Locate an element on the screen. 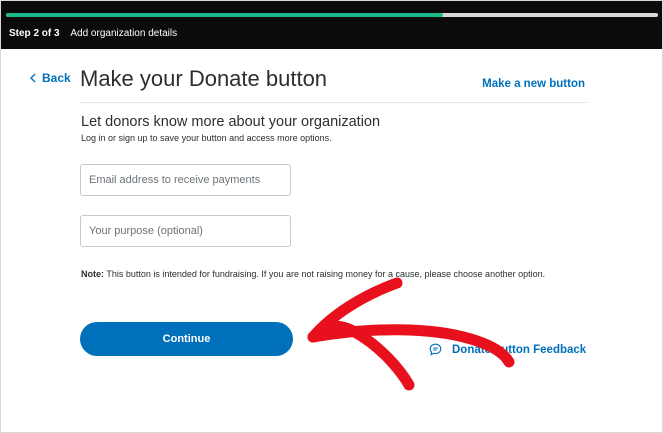 The height and width of the screenshot is (433, 663). feedback-link: Donate button Feedback is located at coordinates (507, 349).